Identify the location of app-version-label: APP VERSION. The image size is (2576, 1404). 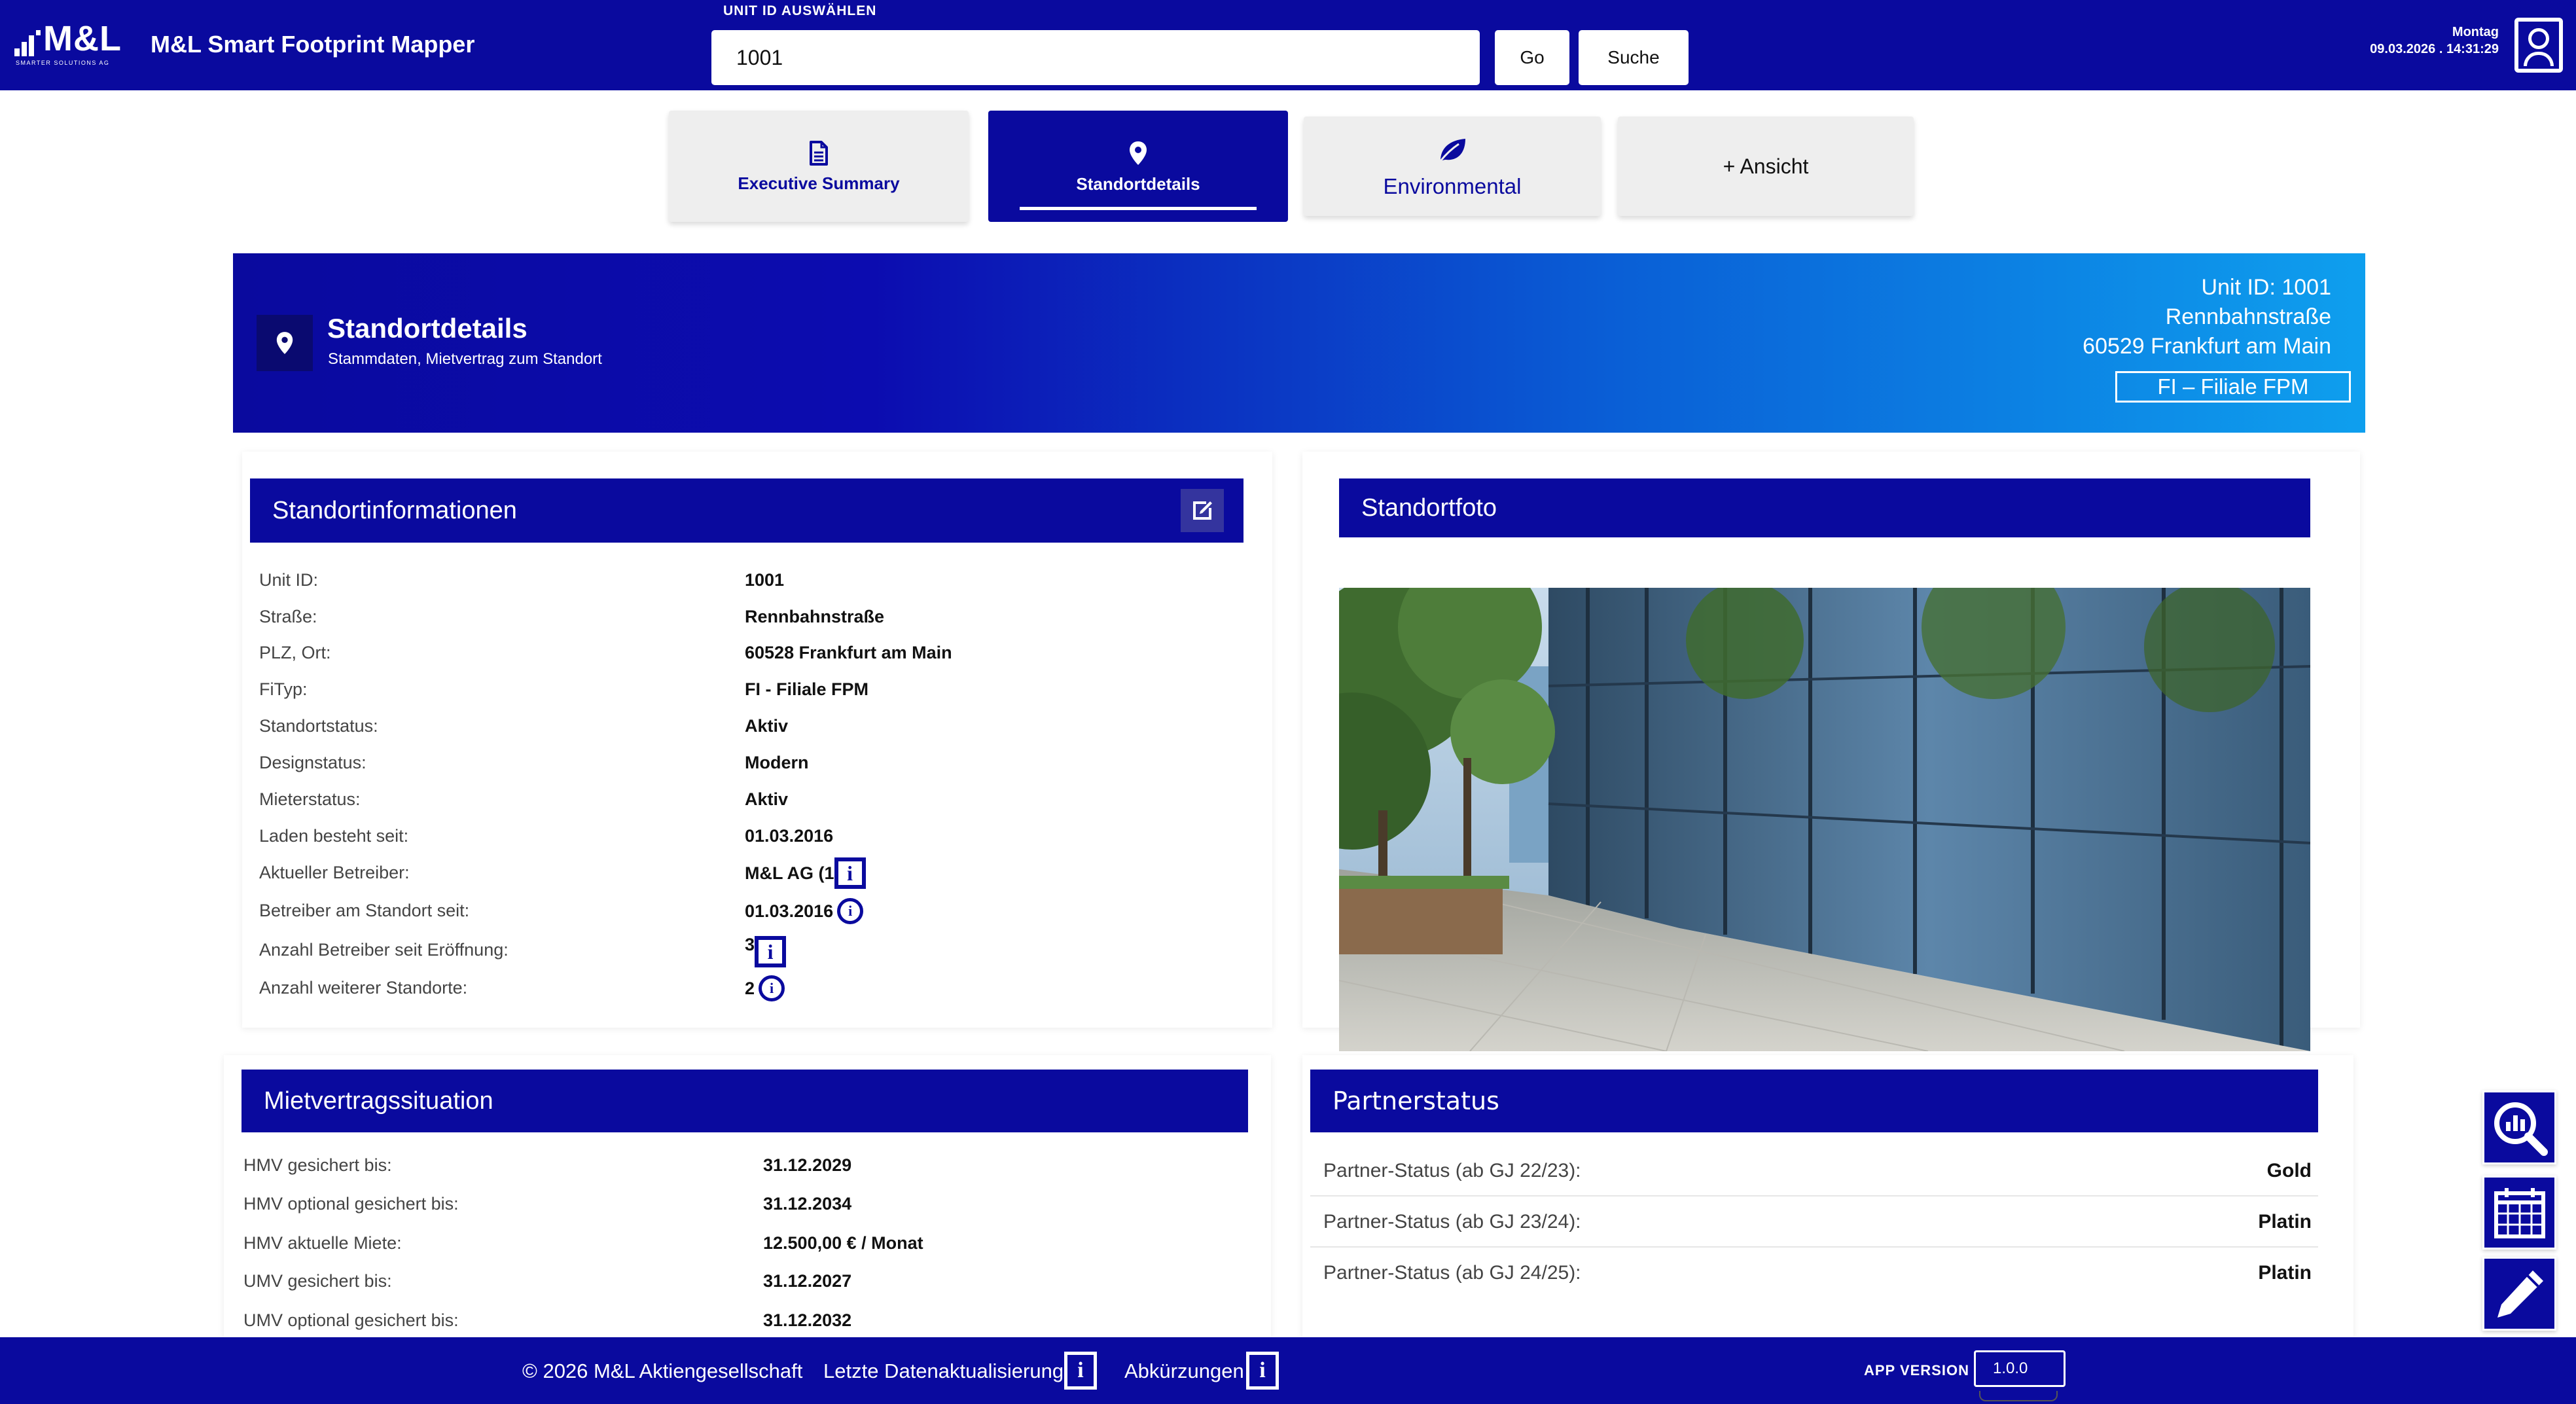
(1916, 1370).